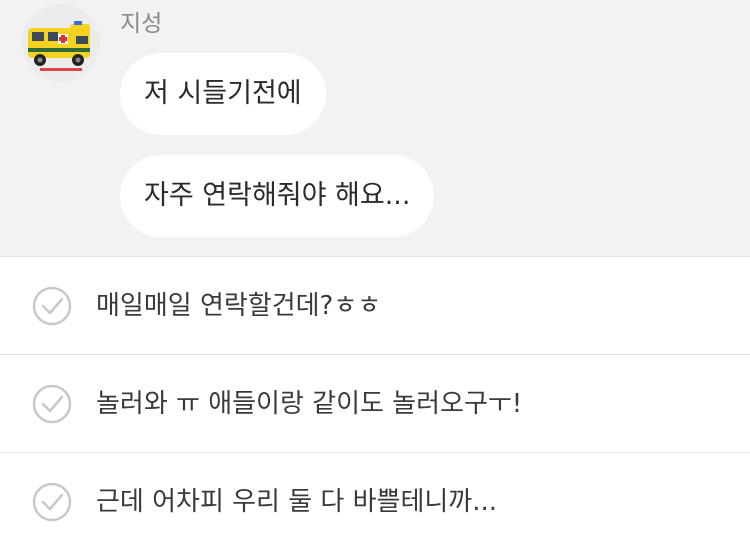 This screenshot has width=750, height=551. Describe the element at coordinates (239, 306) in the screenshot. I see `reply-option-text: 매일매일 연락할건데?ㅎㅎ` at that location.